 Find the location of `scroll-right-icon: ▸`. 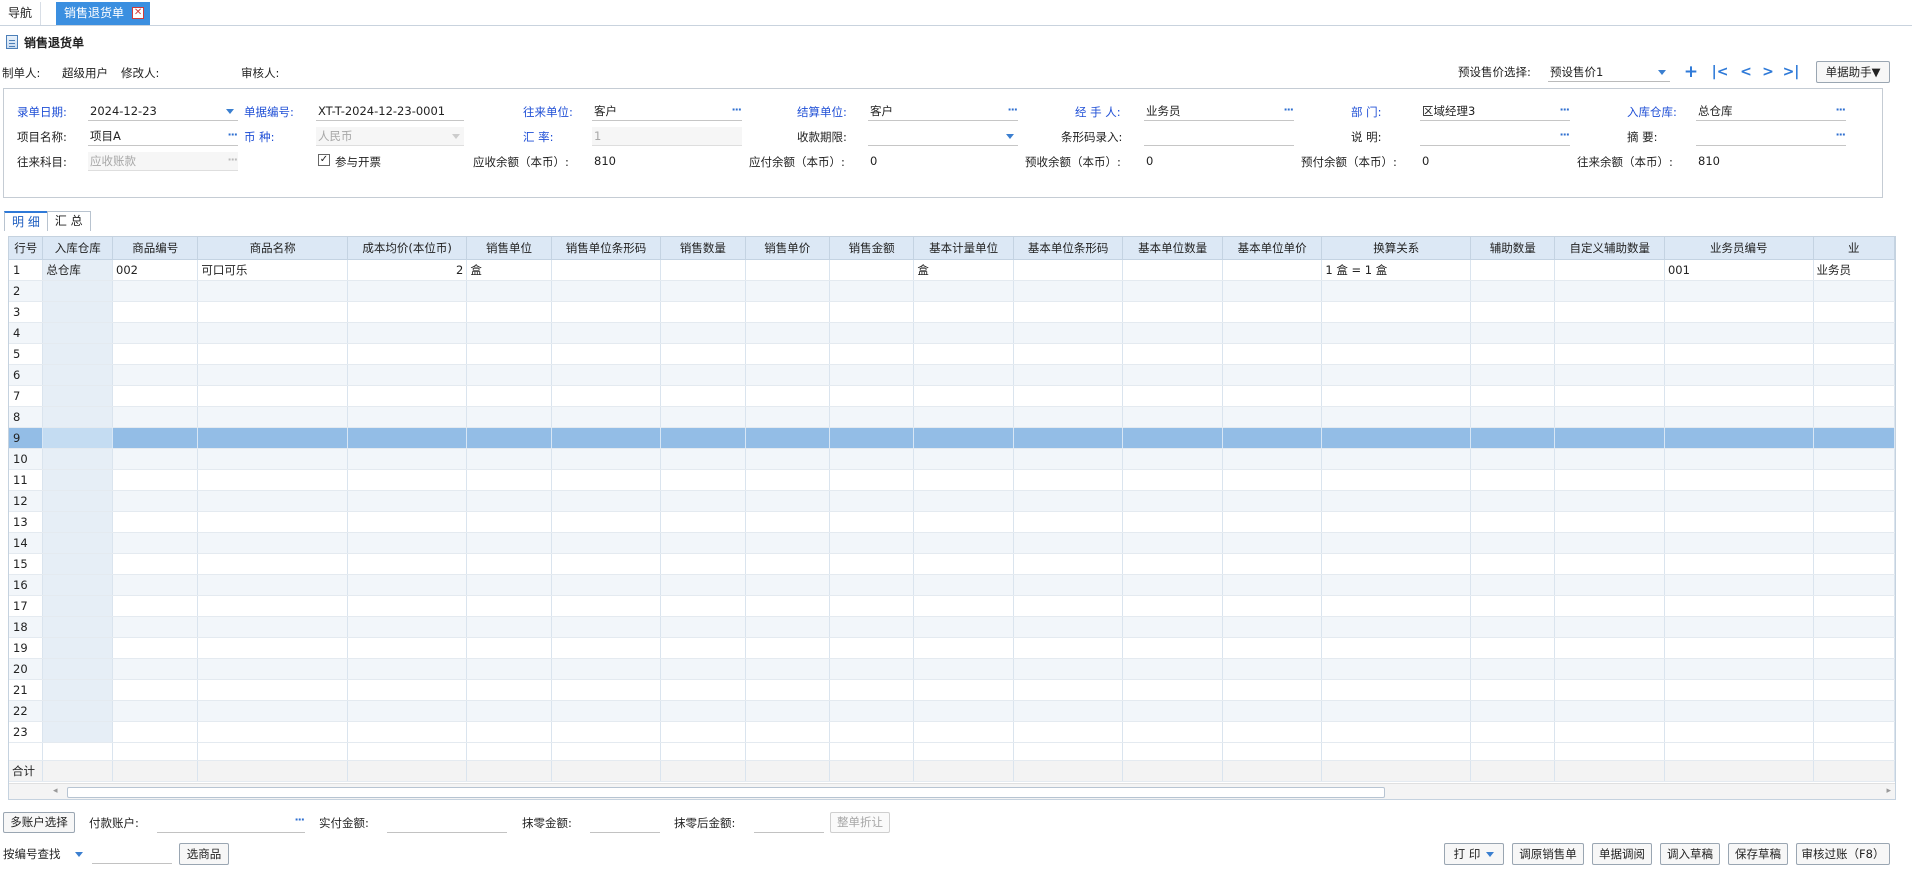

scroll-right-icon: ▸ is located at coordinates (1888, 791).